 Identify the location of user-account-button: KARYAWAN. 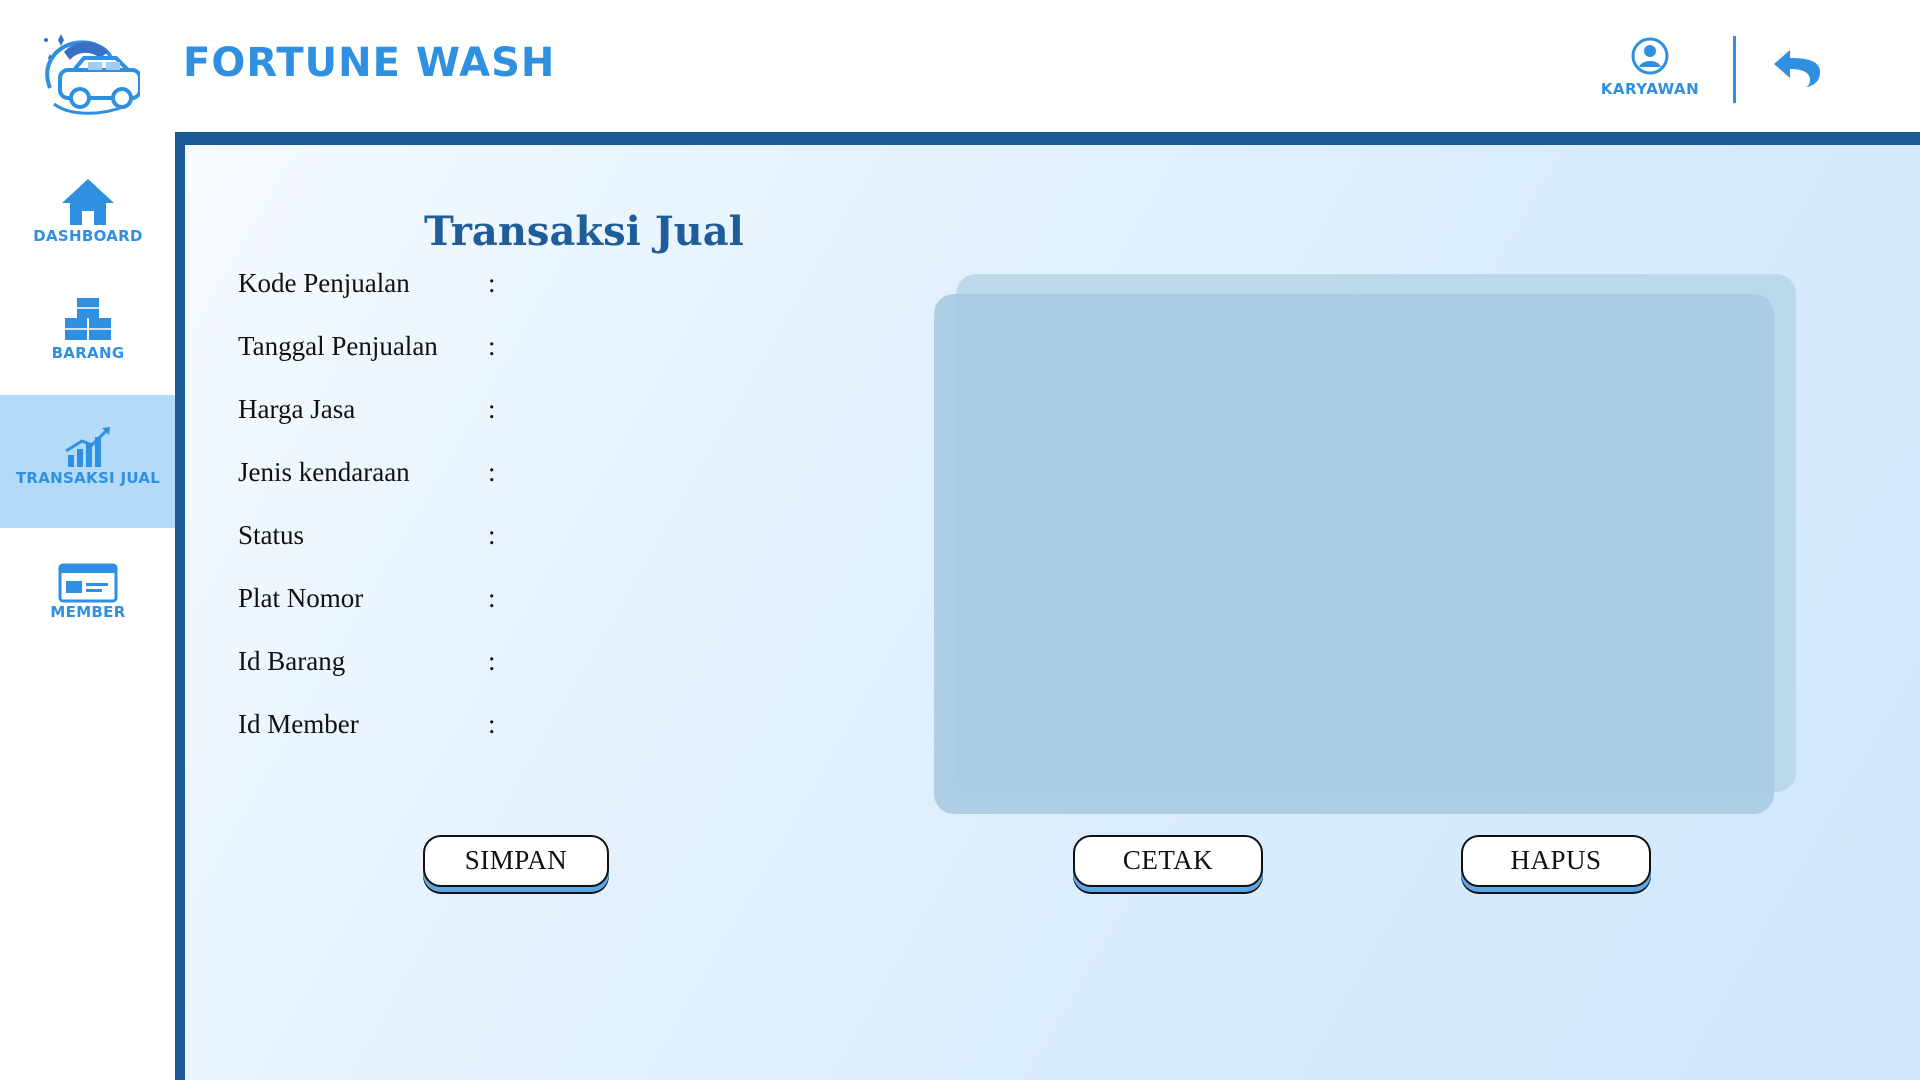
(1650, 67).